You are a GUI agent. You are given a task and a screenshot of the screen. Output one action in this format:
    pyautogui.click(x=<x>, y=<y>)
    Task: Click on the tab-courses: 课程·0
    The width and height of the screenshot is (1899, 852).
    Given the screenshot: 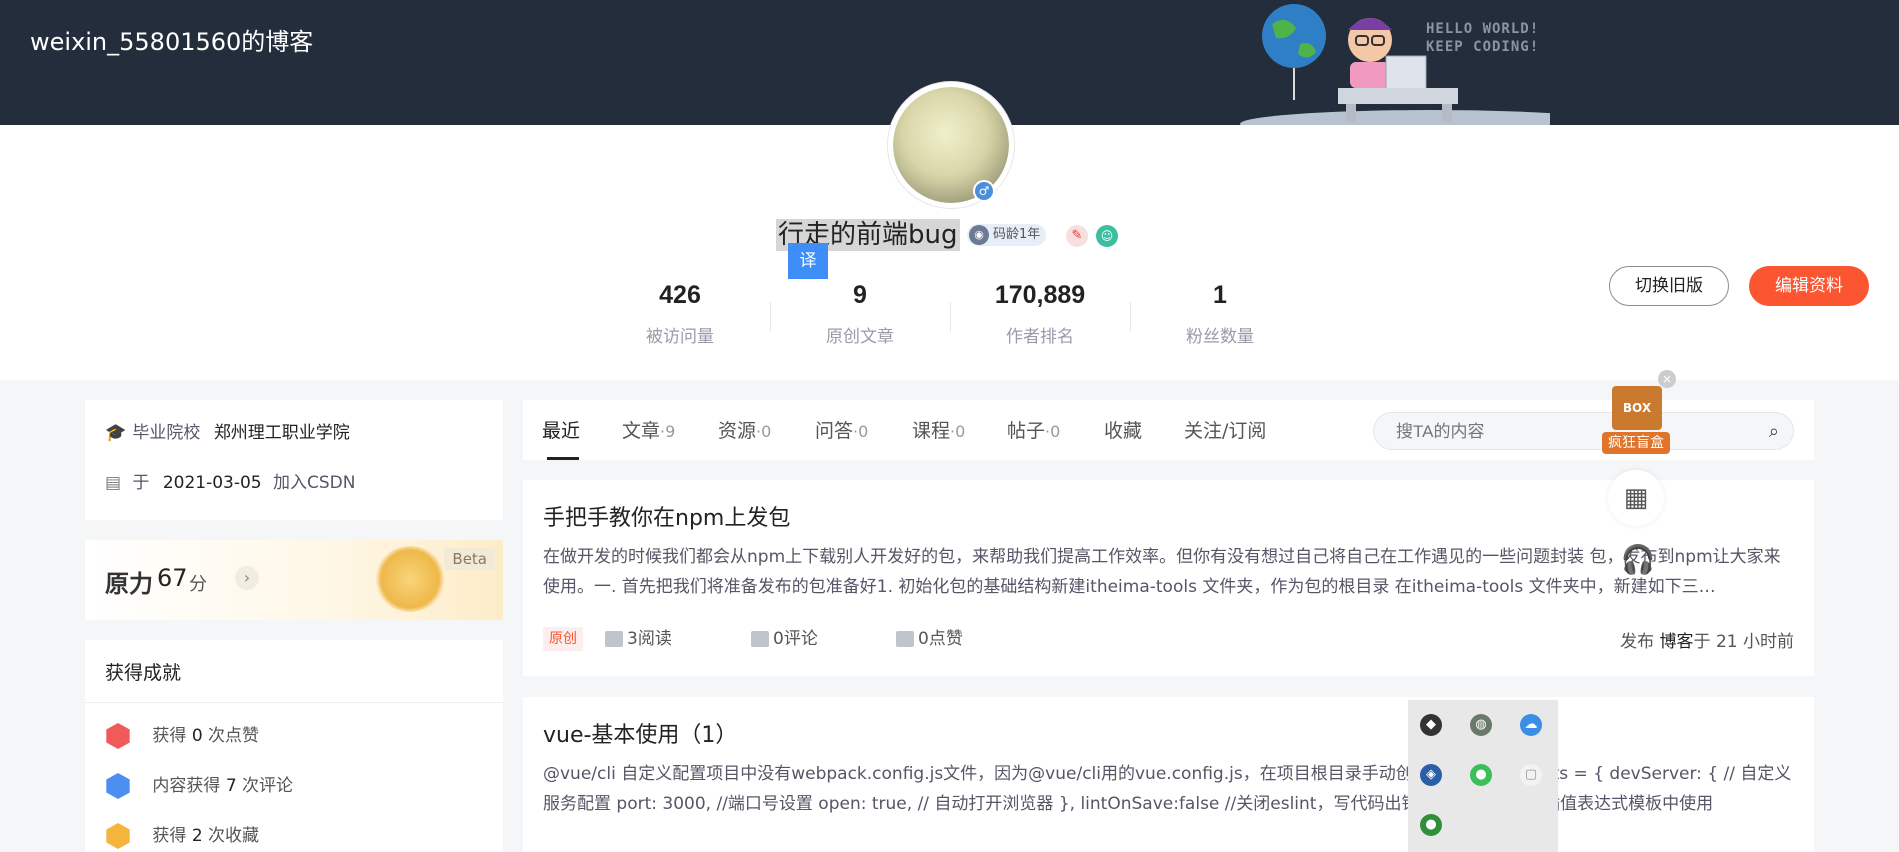 What is the action you would take?
    pyautogui.click(x=938, y=431)
    